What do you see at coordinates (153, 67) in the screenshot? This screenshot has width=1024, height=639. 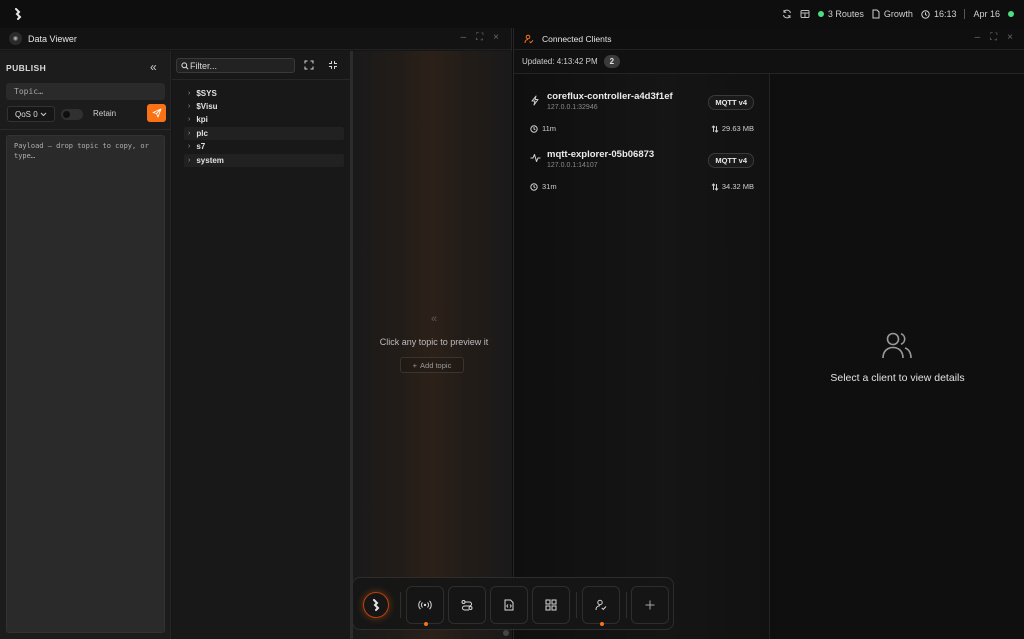 I see `collapse-panel-icon: «` at bounding box center [153, 67].